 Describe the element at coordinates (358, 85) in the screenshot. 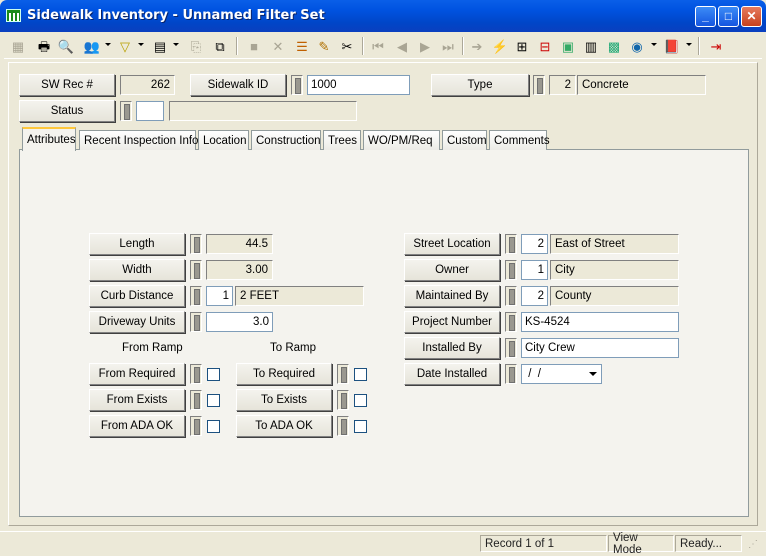

I see `sidewalk-id-field: 1000` at that location.